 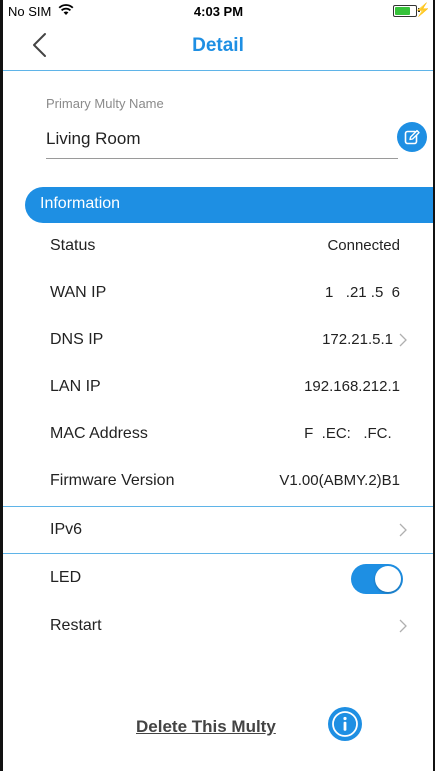 I want to click on row-label: LED, so click(x=66, y=577).